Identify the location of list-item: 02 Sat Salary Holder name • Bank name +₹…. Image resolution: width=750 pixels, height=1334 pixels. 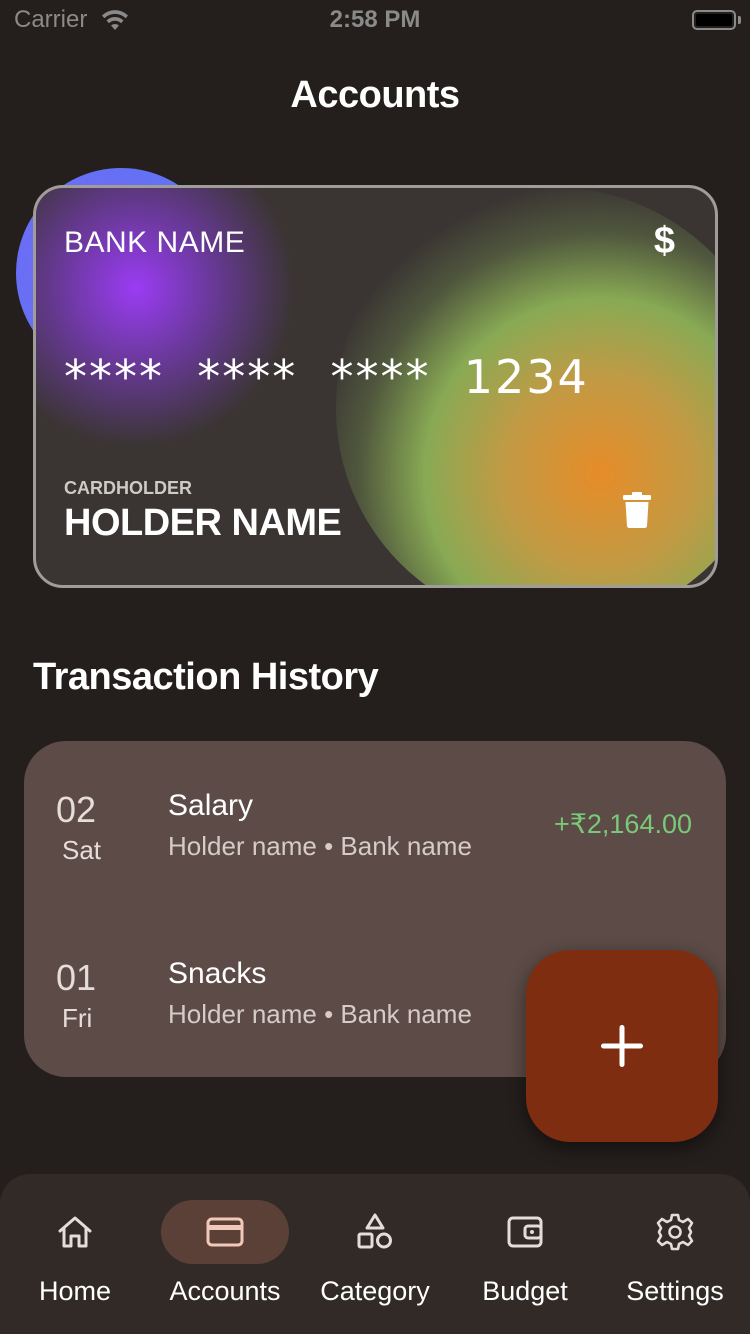
(375, 844).